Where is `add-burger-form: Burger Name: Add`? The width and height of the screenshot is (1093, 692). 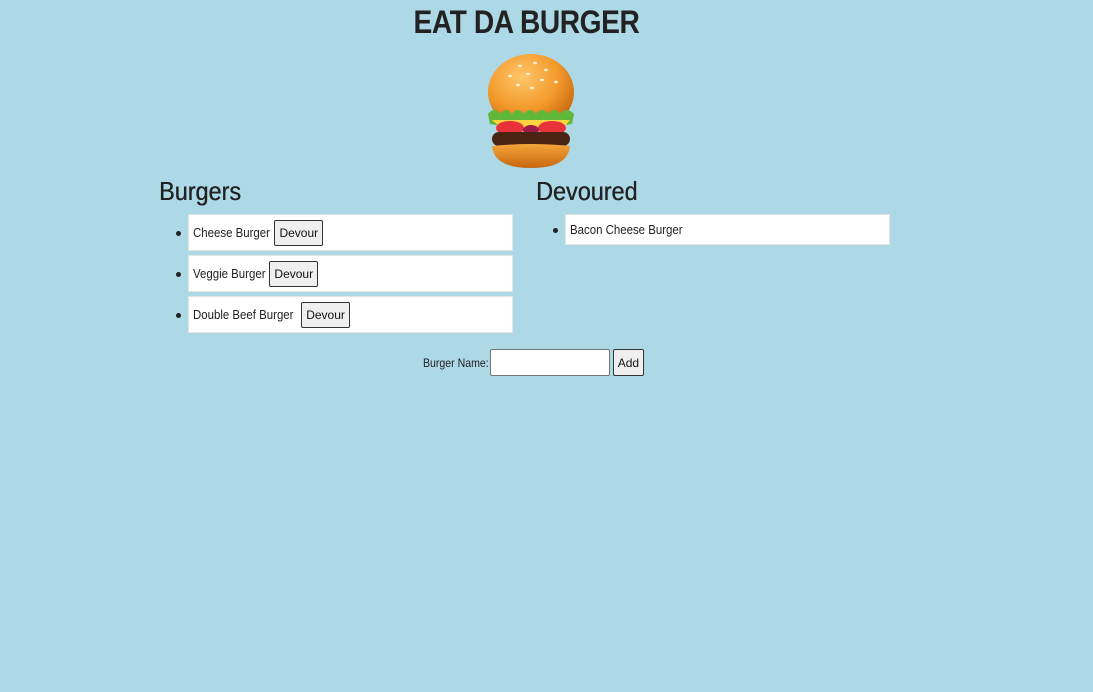 add-burger-form: Burger Name: Add is located at coordinates (529, 362).